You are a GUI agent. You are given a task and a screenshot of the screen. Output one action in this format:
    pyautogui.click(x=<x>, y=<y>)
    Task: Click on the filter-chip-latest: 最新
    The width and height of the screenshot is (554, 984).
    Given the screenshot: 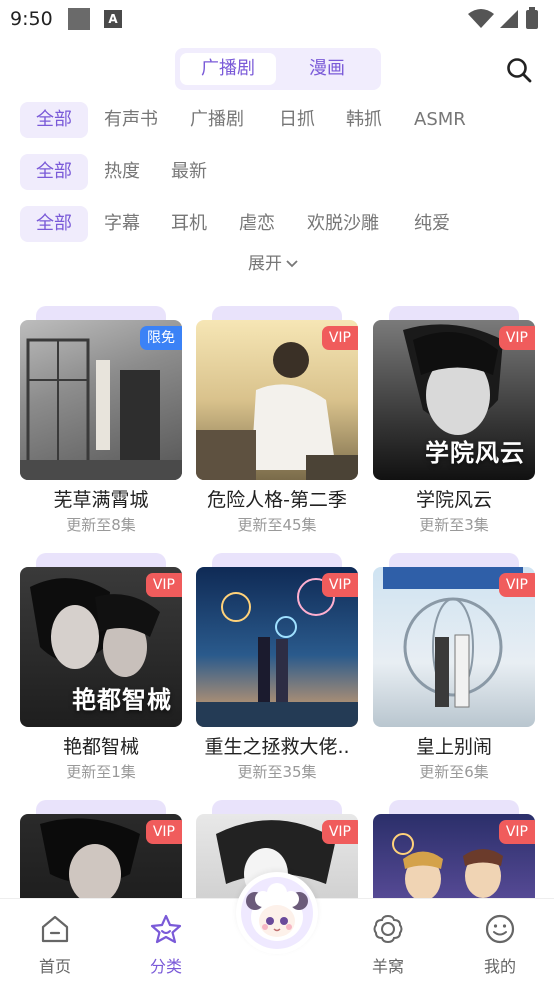 What is the action you would take?
    pyautogui.click(x=189, y=172)
    